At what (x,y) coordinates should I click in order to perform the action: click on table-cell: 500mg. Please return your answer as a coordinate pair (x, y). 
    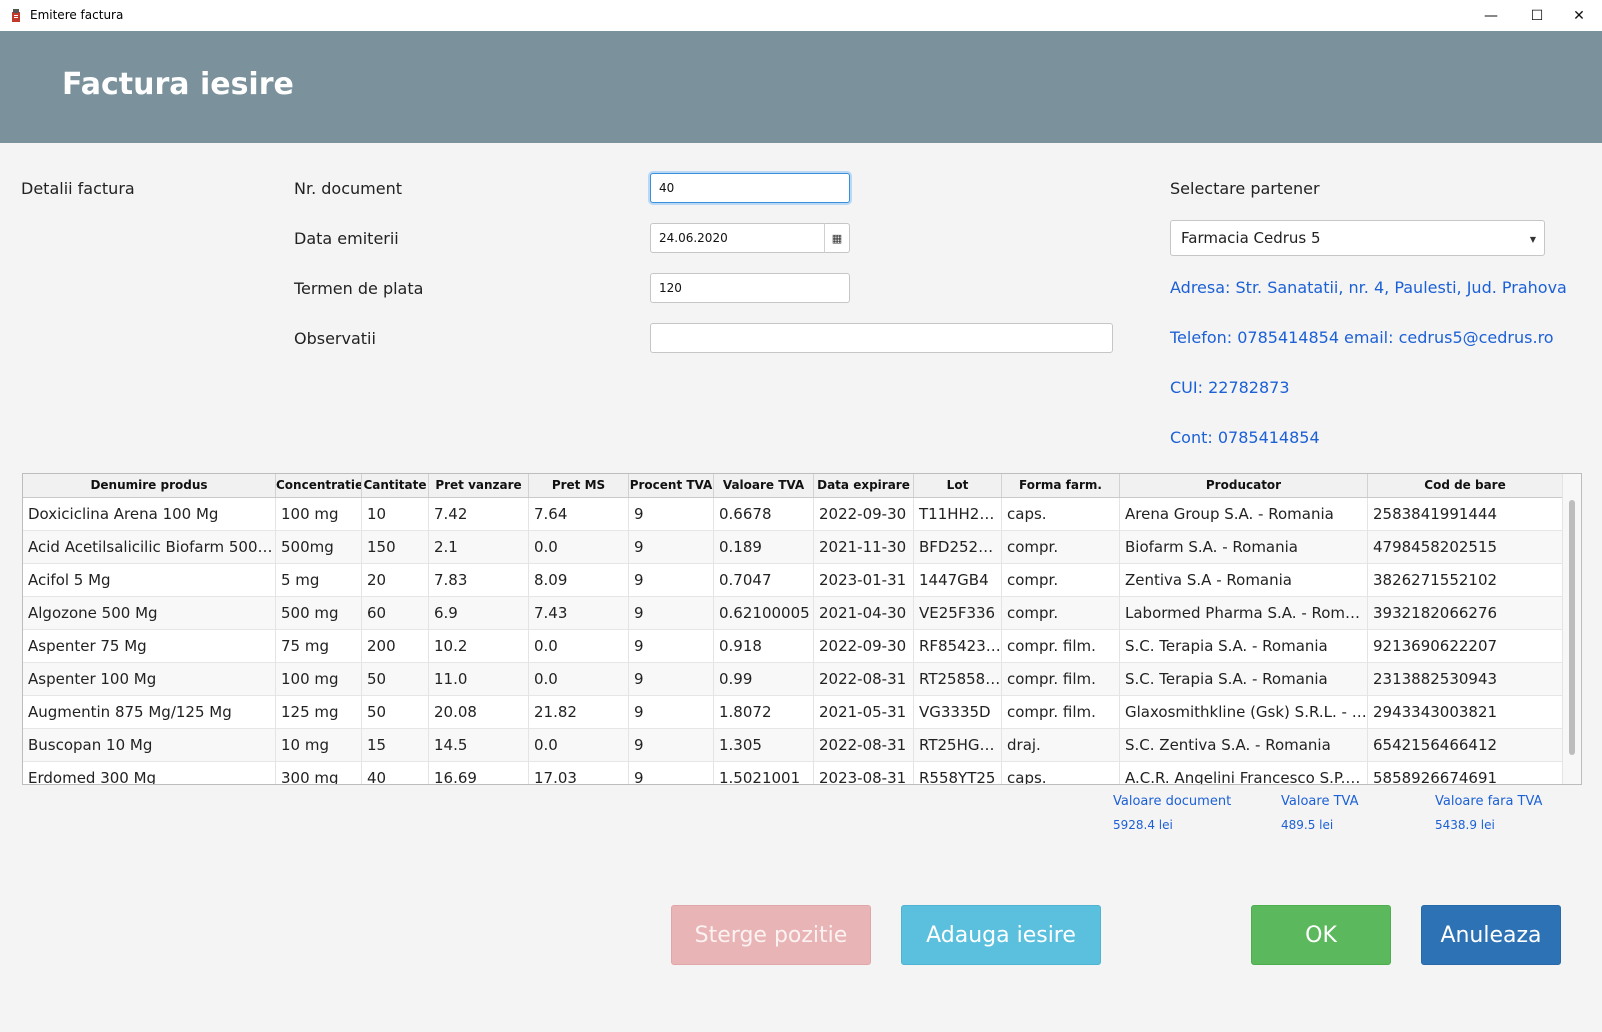
    Looking at the image, I should click on (319, 547).